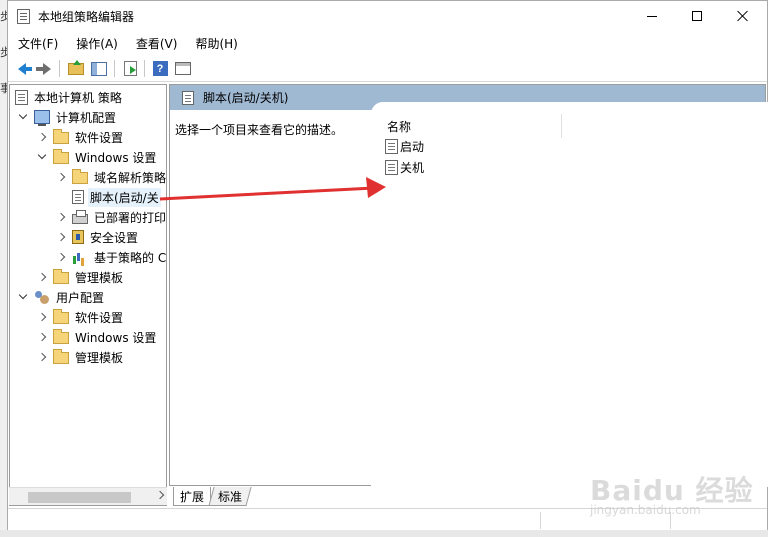 Image resolution: width=768 pixels, height=537 pixels. I want to click on help-icon: ?, so click(160, 68).